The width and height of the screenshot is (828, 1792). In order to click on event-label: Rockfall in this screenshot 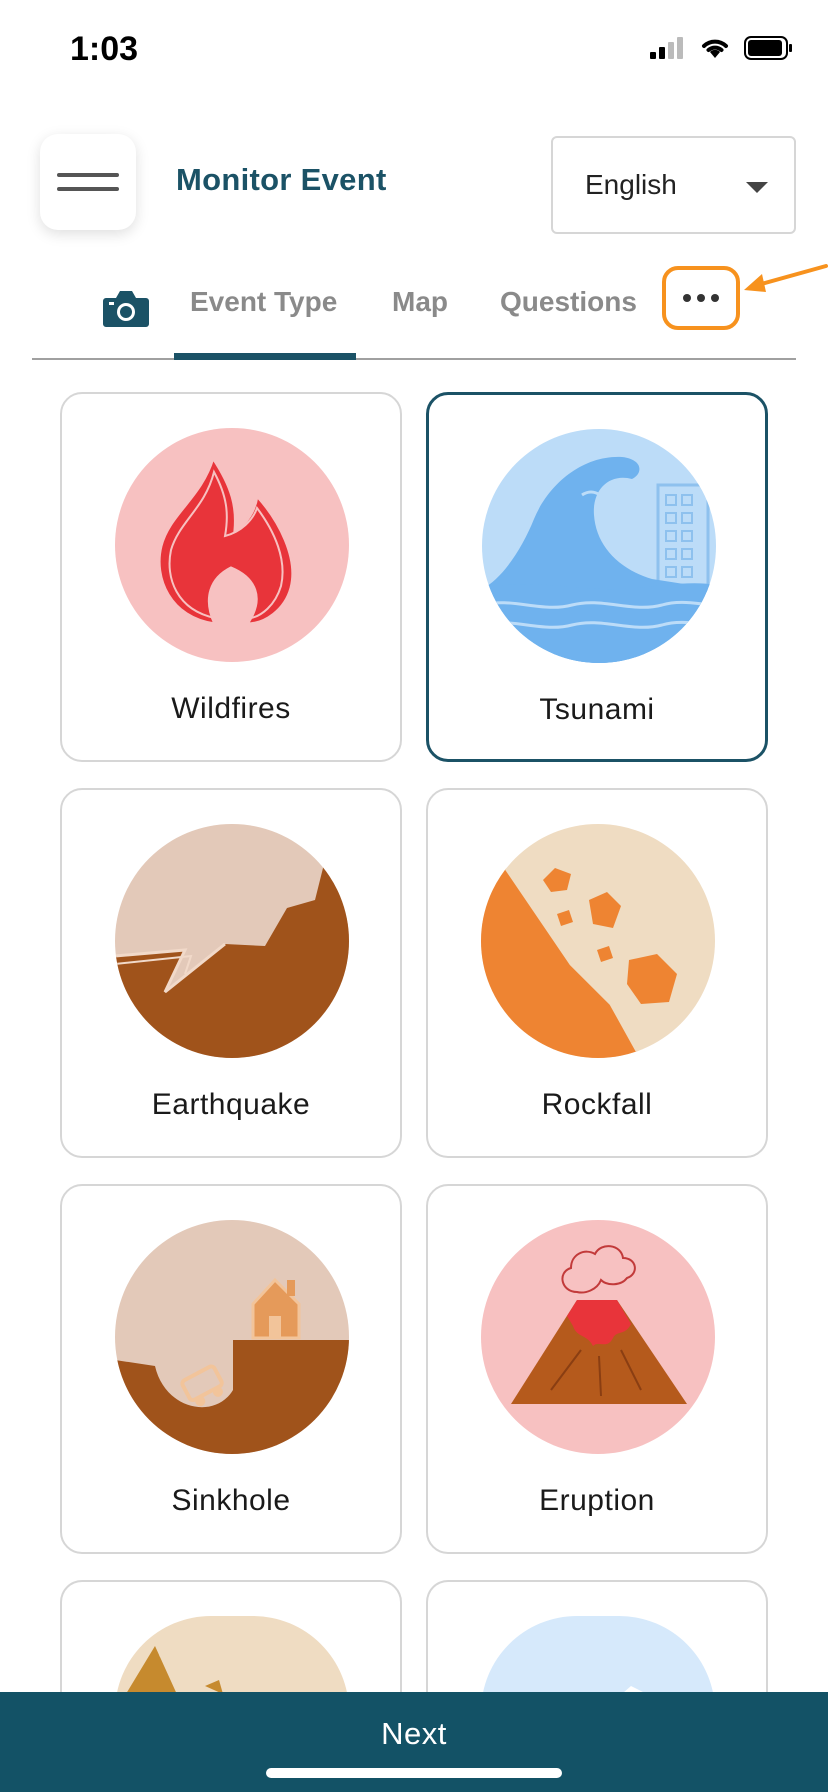, I will do `click(597, 1104)`.